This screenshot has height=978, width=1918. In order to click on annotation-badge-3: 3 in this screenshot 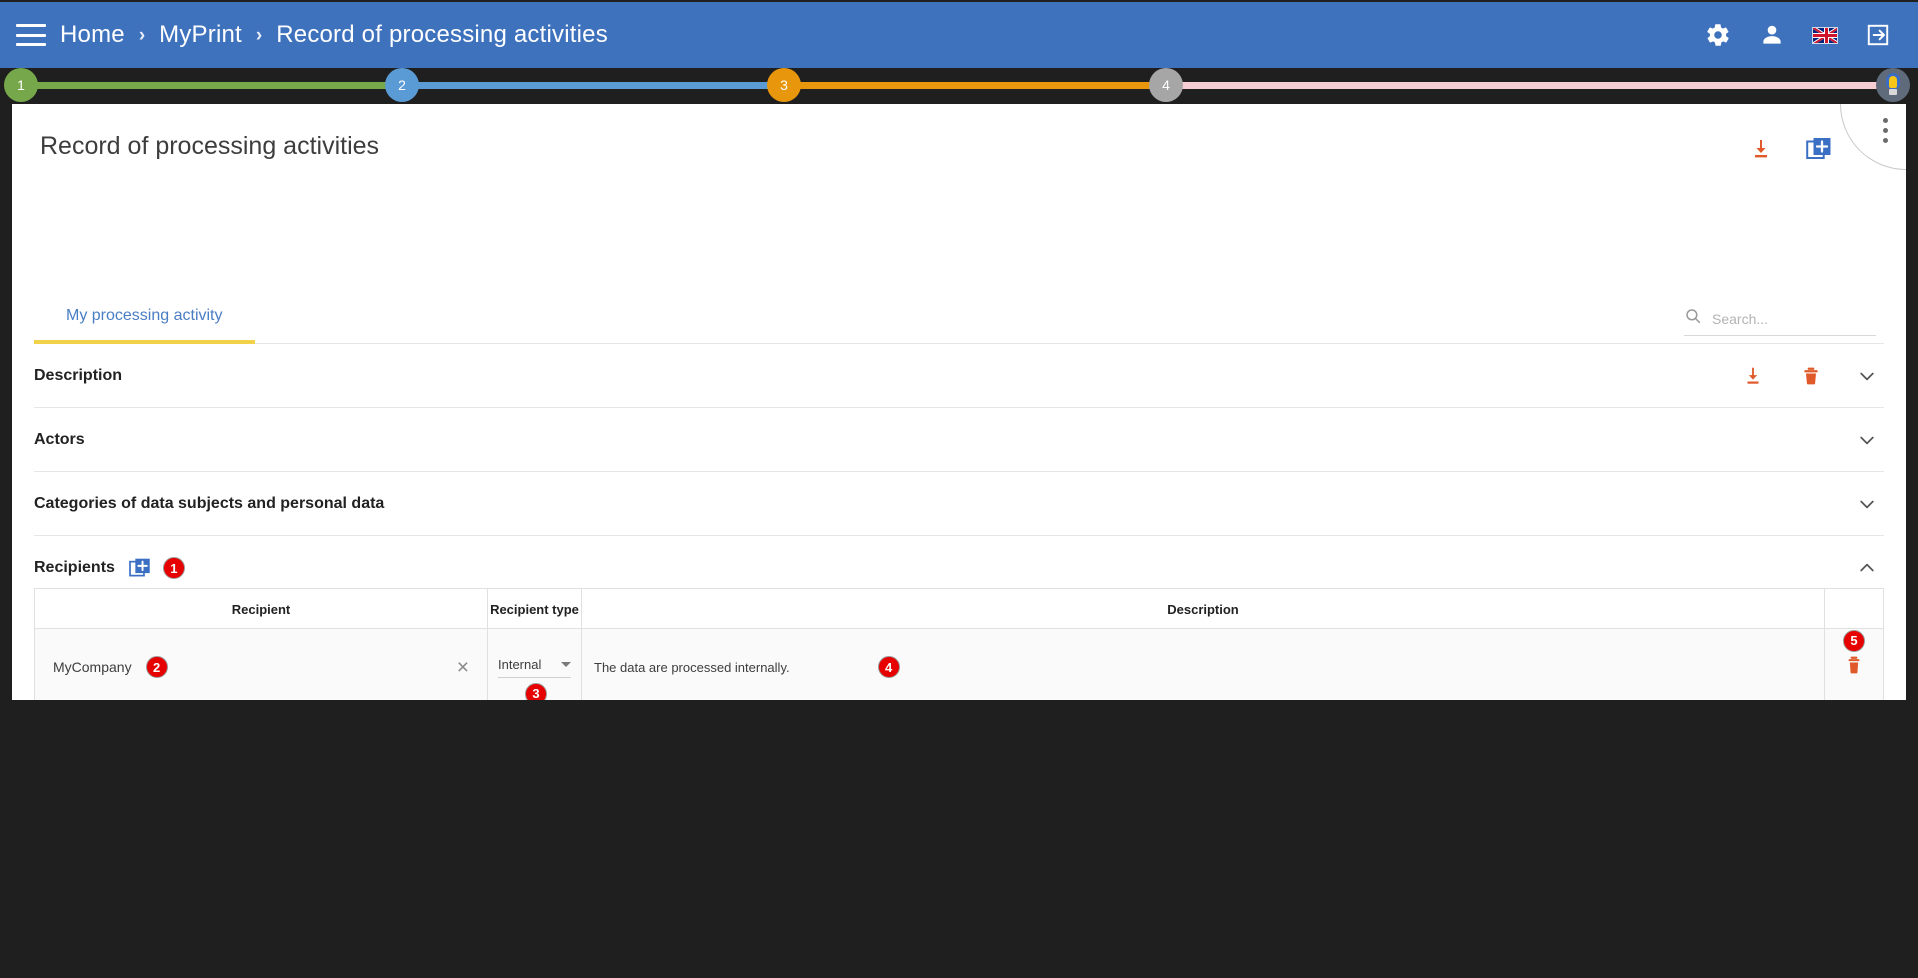, I will do `click(536, 691)`.